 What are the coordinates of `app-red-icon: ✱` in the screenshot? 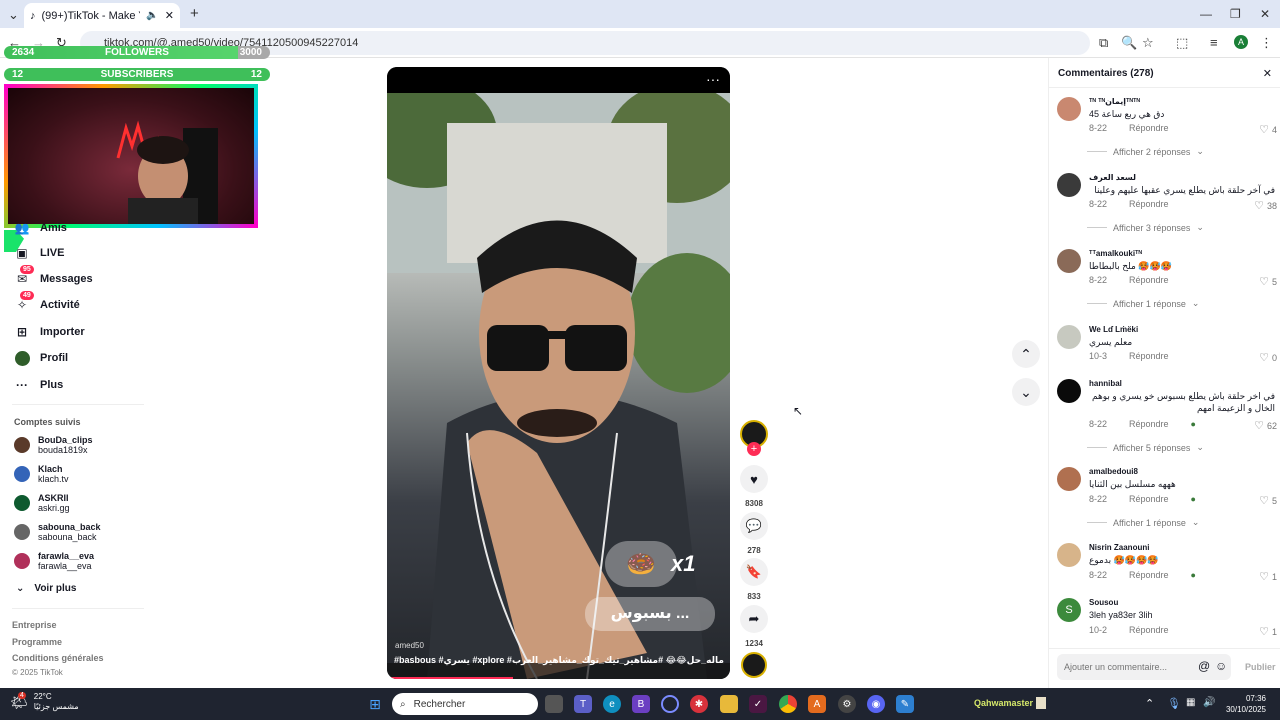 It's located at (699, 704).